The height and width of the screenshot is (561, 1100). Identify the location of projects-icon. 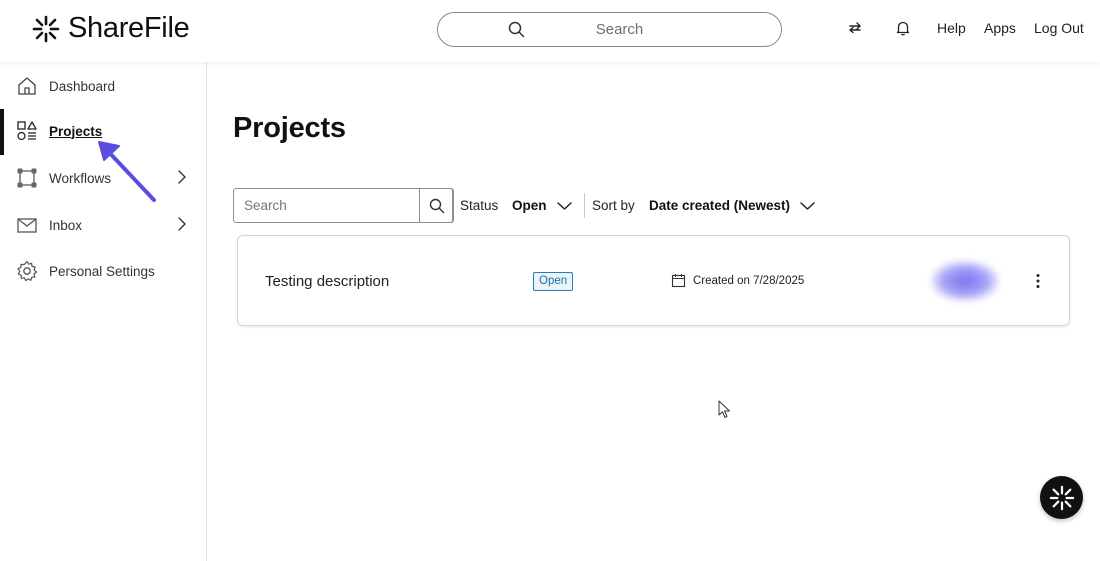
(27, 131).